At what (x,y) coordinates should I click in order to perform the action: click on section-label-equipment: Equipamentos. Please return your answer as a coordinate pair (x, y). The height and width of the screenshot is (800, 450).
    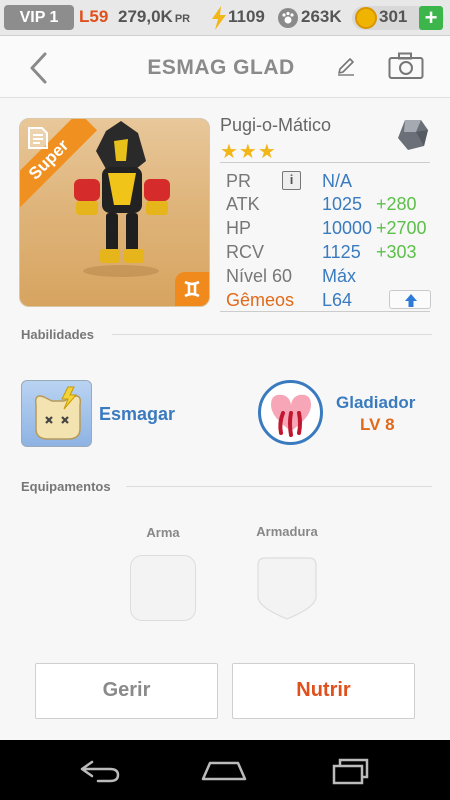
    Looking at the image, I should click on (66, 486).